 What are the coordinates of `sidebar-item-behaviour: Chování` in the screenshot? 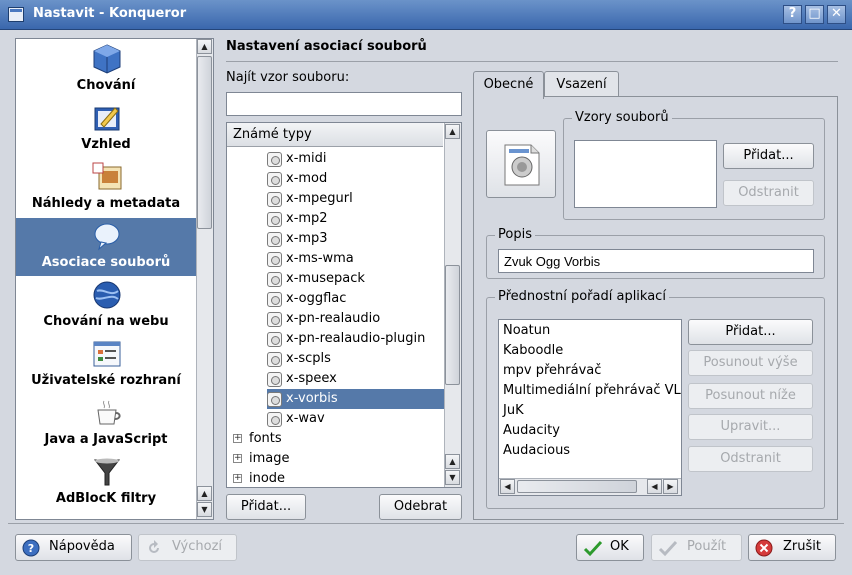 It's located at (106, 70).